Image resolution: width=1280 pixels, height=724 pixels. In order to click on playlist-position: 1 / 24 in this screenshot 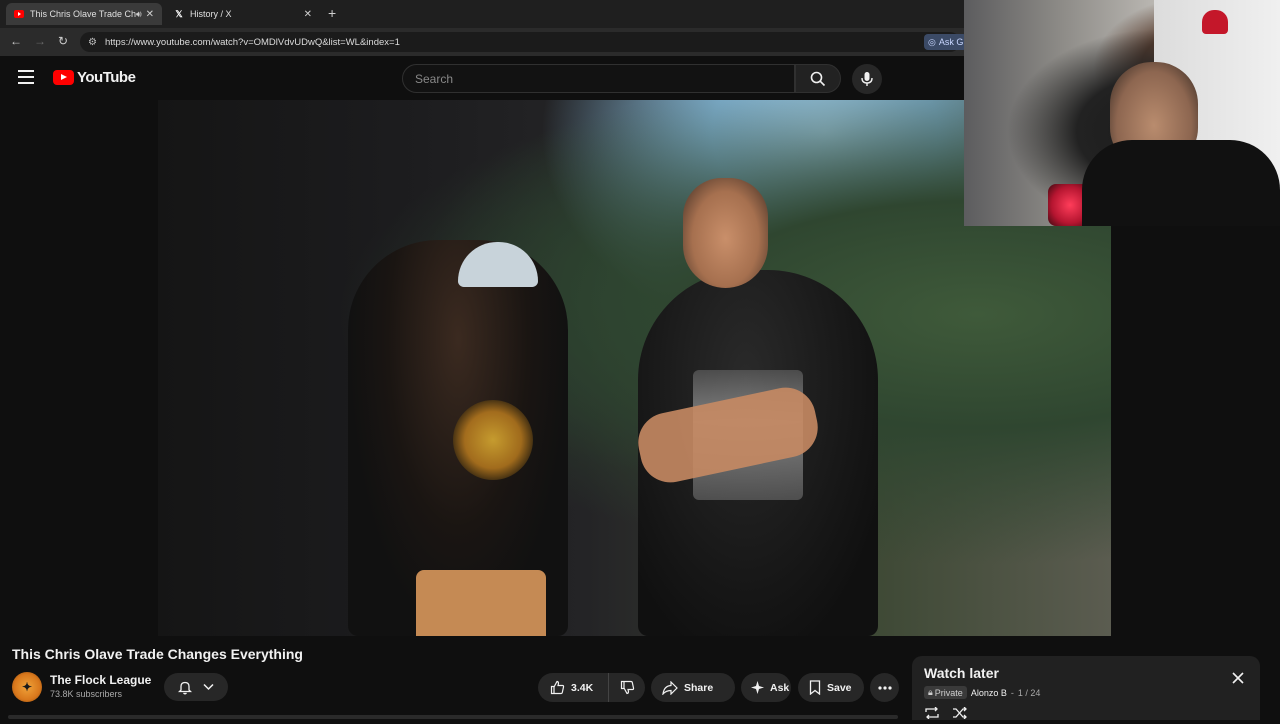, I will do `click(1029, 692)`.